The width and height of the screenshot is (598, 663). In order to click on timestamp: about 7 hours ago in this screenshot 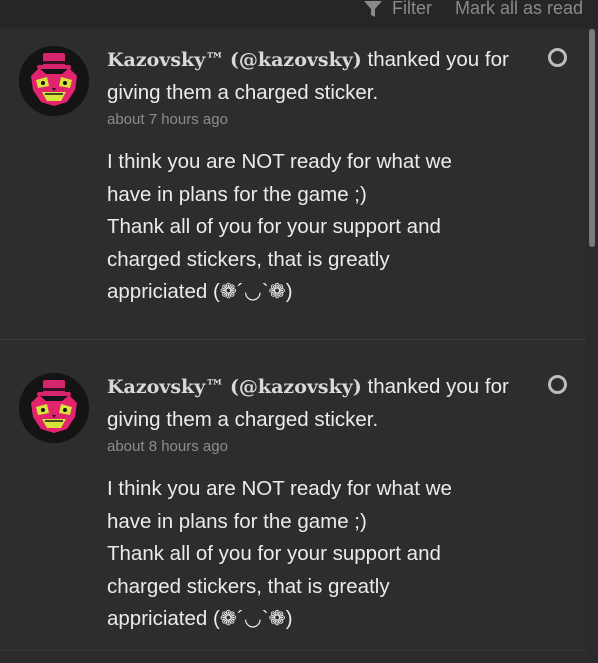, I will do `click(167, 119)`.